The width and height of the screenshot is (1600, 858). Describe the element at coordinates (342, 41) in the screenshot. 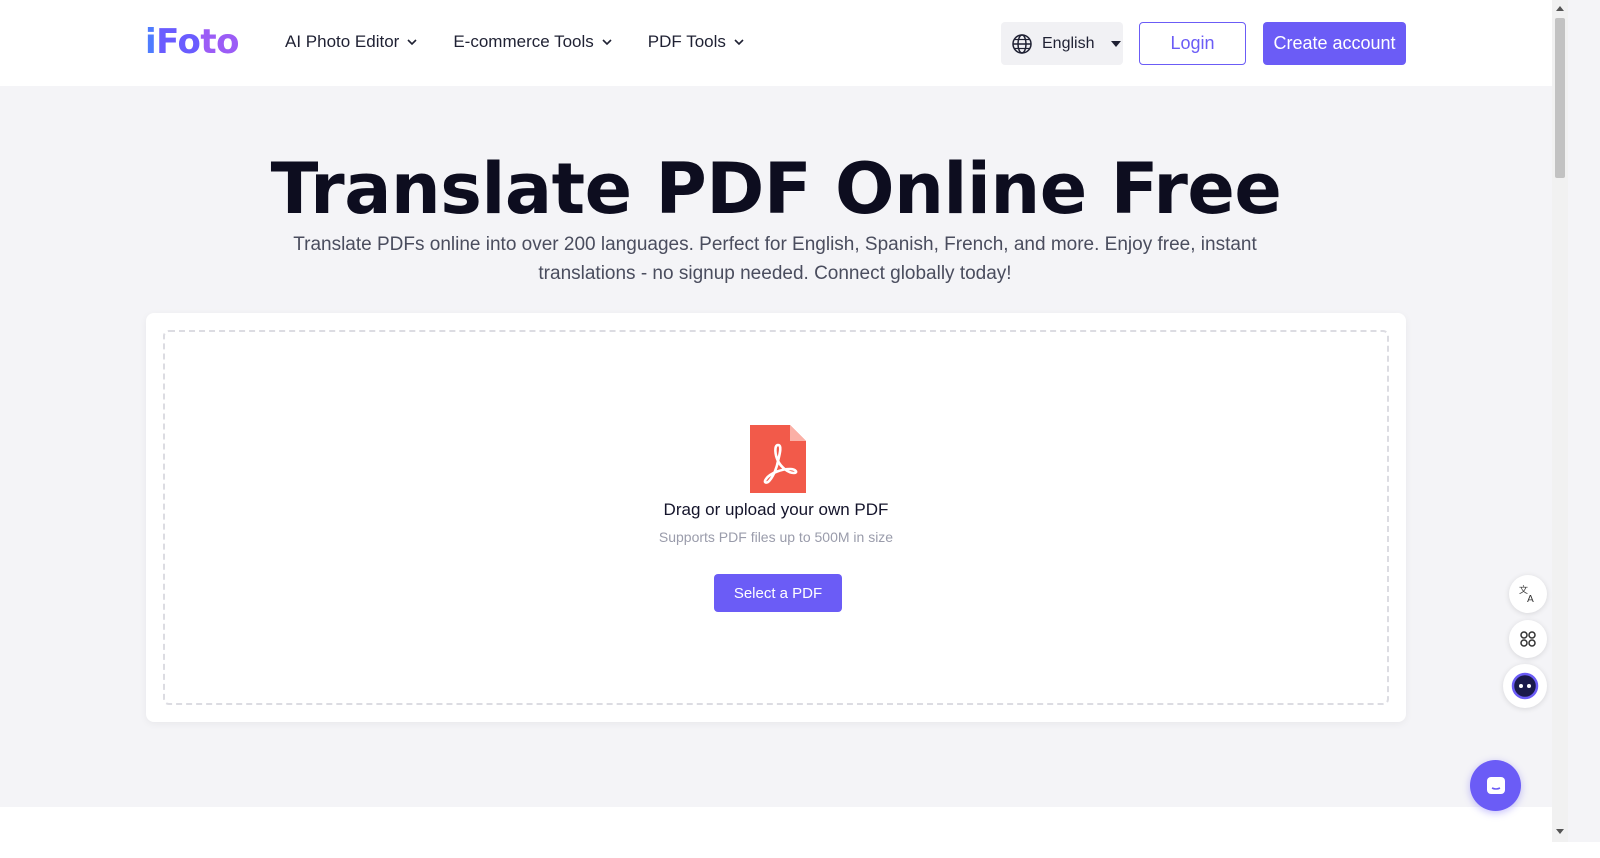

I see `nav-label: AI Photo Editor` at that location.